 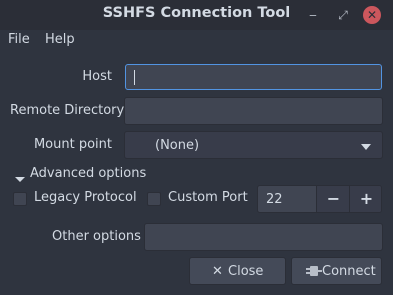 What do you see at coordinates (208, 197) in the screenshot?
I see `custom-port-label: Custom Port` at bounding box center [208, 197].